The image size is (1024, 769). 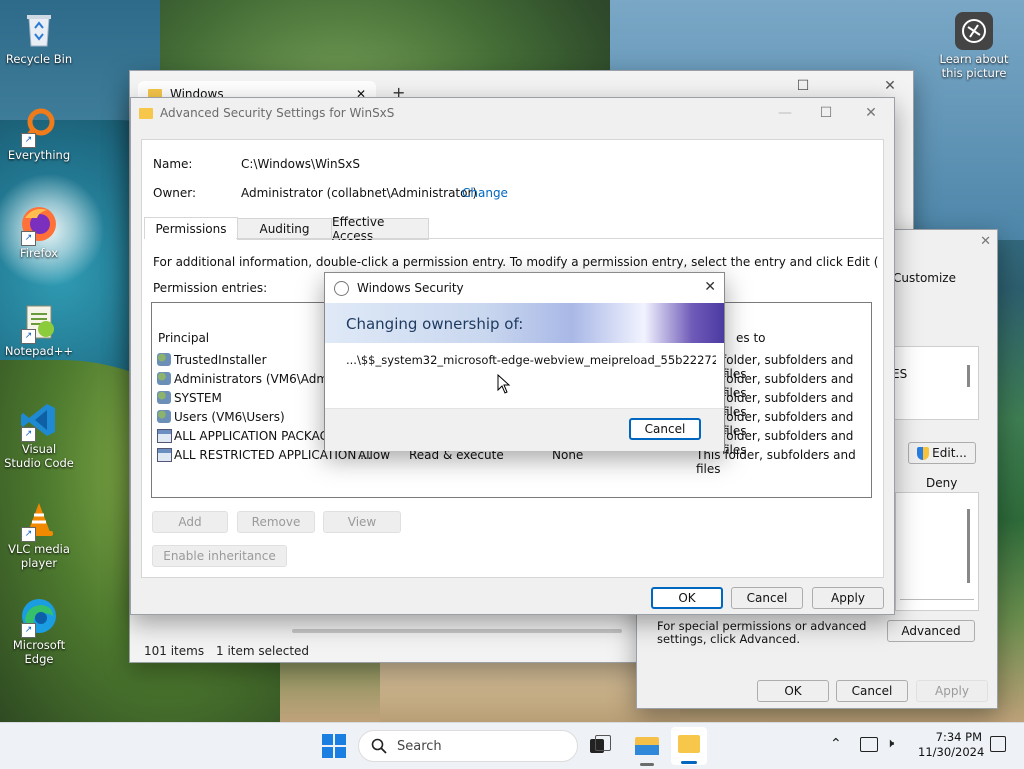 I want to click on search-placeholder: Search, so click(x=419, y=746).